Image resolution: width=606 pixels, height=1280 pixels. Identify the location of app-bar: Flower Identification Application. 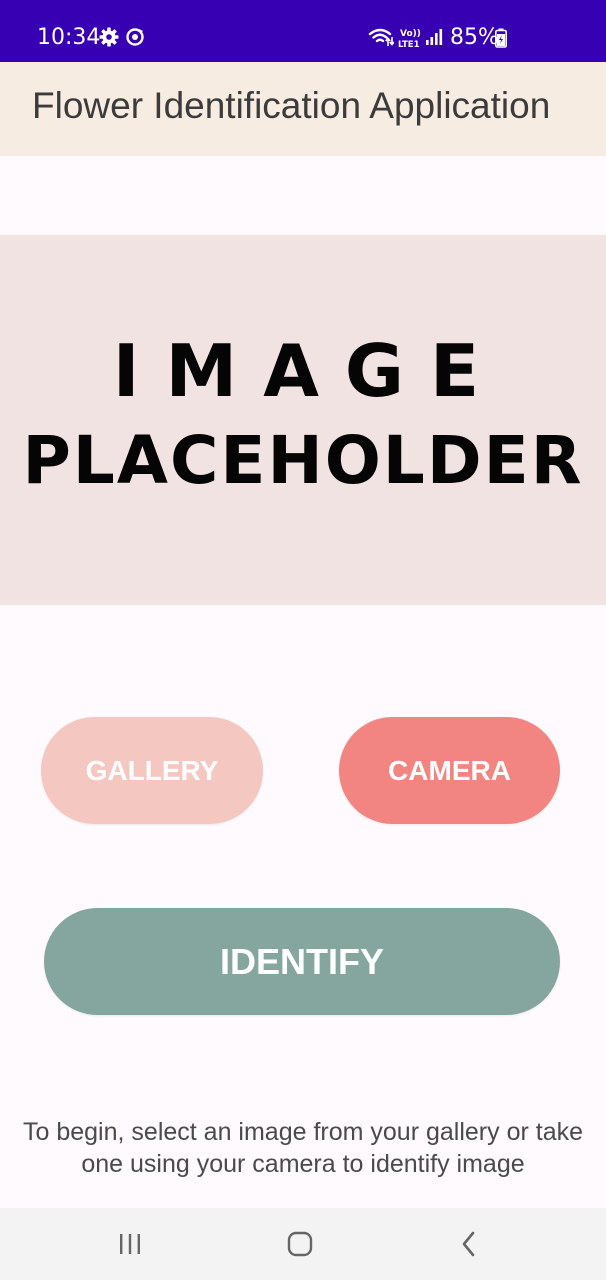
(303, 109).